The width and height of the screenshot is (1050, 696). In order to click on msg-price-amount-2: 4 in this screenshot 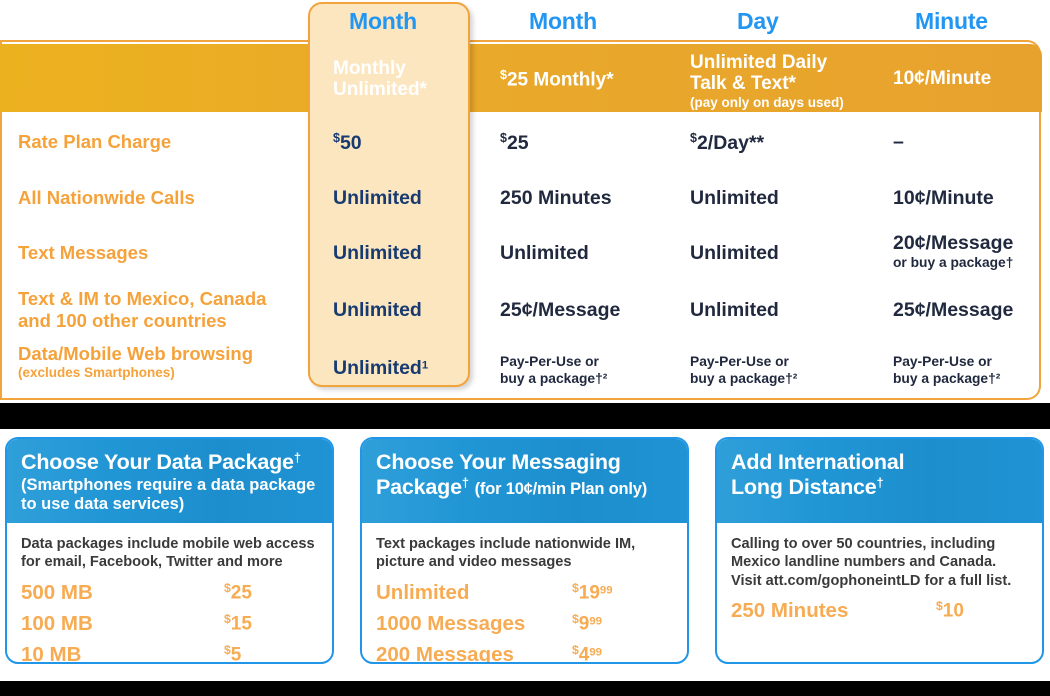, I will do `click(584, 654)`.